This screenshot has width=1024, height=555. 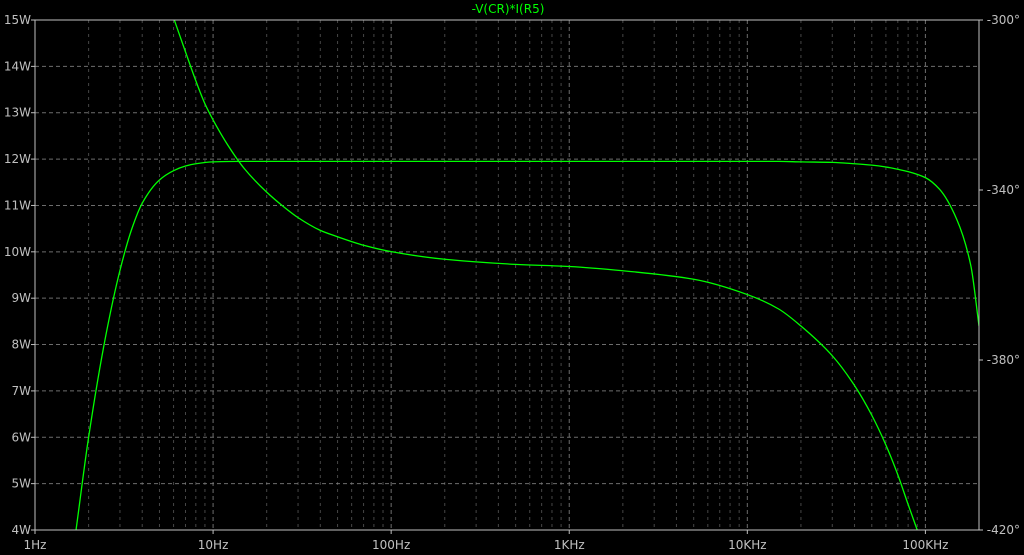 What do you see at coordinates (17, 205) in the screenshot?
I see `y-left-tick-label: 11W` at bounding box center [17, 205].